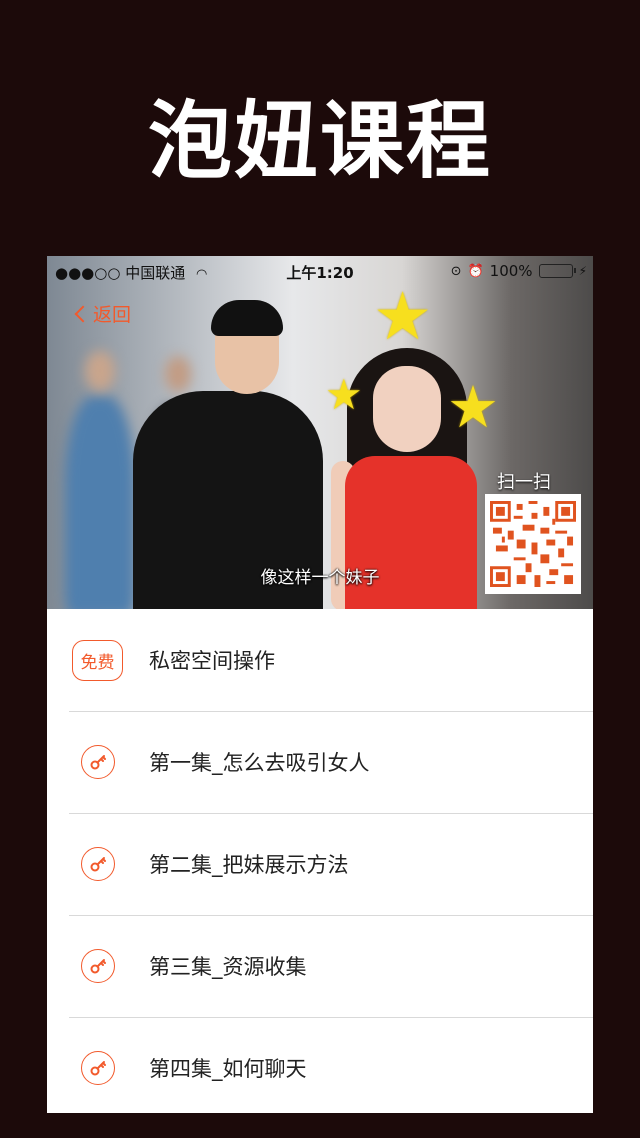 The image size is (640, 1138). What do you see at coordinates (511, 271) in the screenshot?
I see `battery-percent: 100%` at bounding box center [511, 271].